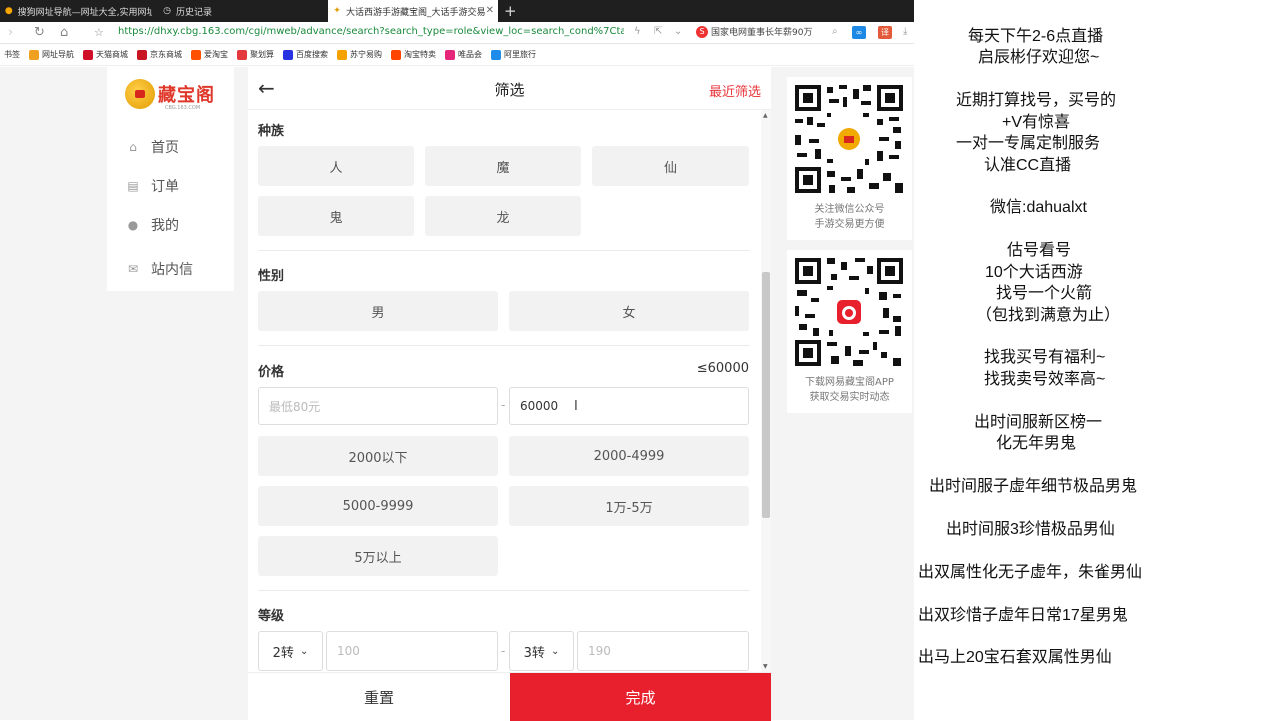 The image size is (1280, 721). What do you see at coordinates (490, 10) in the screenshot?
I see `close-icon: ✕` at bounding box center [490, 10].